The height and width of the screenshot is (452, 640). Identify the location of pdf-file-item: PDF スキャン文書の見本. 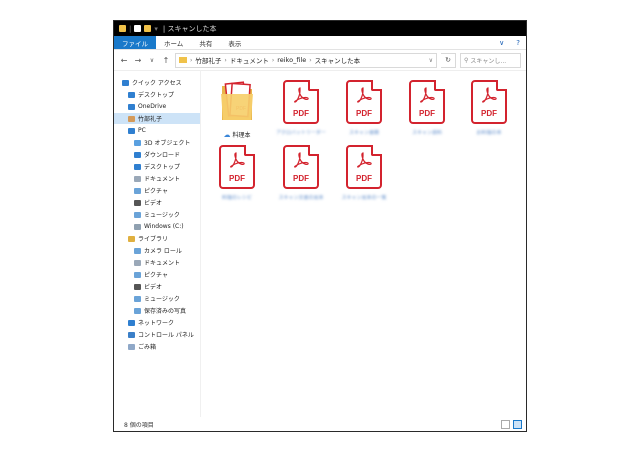
(301, 181).